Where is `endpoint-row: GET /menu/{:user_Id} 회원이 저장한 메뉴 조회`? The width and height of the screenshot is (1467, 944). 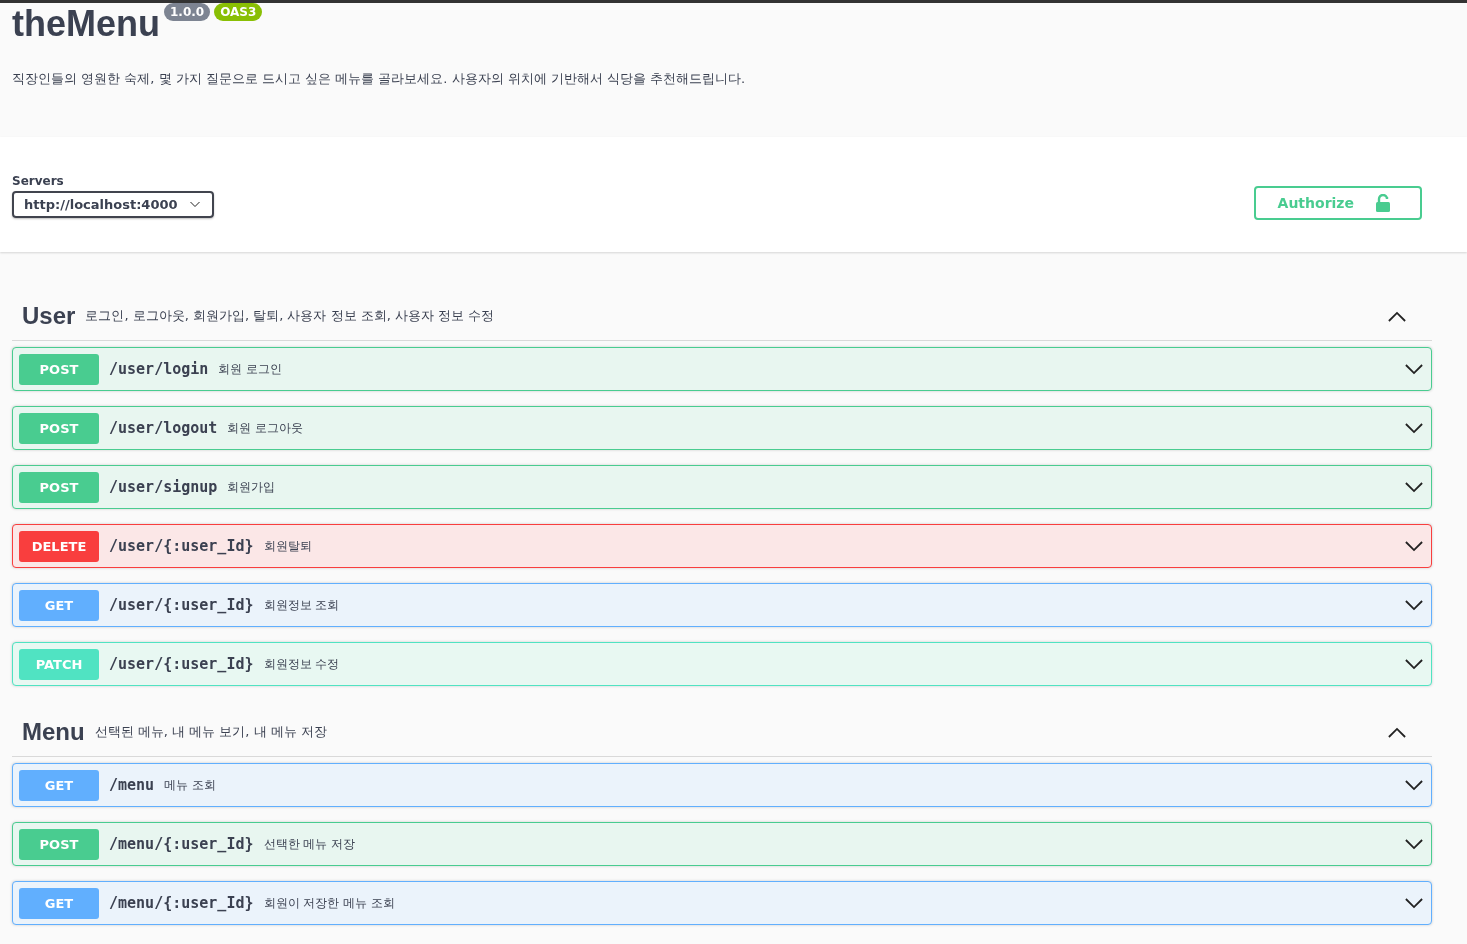 endpoint-row: GET /menu/{:user_Id} 회원이 저장한 메뉴 조회 is located at coordinates (722, 903).